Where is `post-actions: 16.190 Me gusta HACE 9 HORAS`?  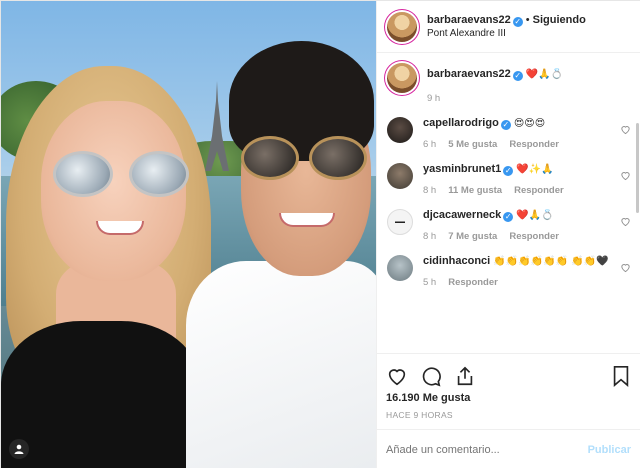 post-actions: 16.190 Me gusta HACE 9 HORAS is located at coordinates (508, 386).